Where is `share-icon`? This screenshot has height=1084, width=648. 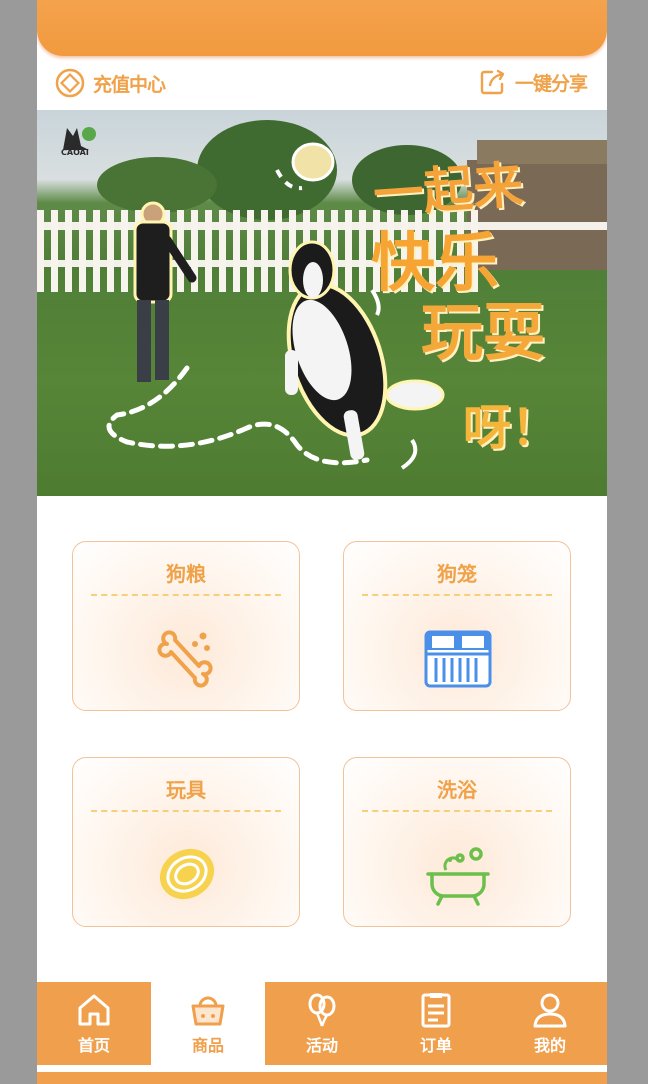 share-icon is located at coordinates (492, 82).